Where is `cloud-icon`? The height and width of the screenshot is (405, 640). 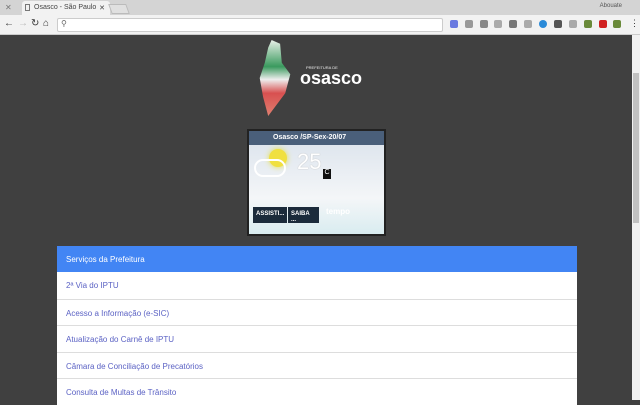
cloud-icon is located at coordinates (270, 168).